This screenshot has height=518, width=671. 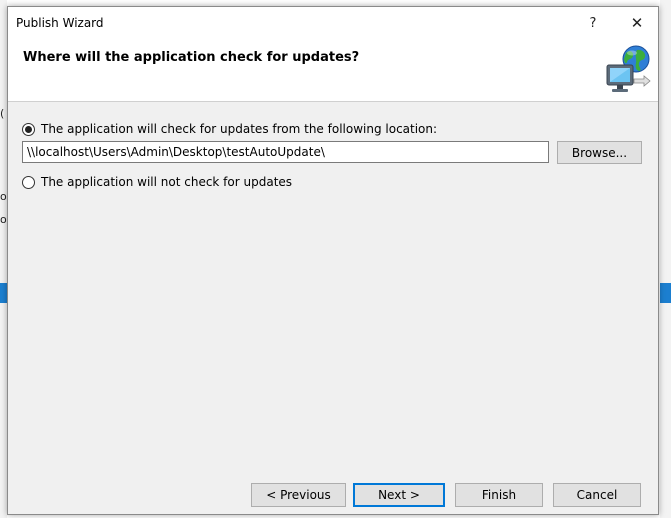 What do you see at coordinates (597, 495) in the screenshot?
I see `cancel-button: Cancel` at bounding box center [597, 495].